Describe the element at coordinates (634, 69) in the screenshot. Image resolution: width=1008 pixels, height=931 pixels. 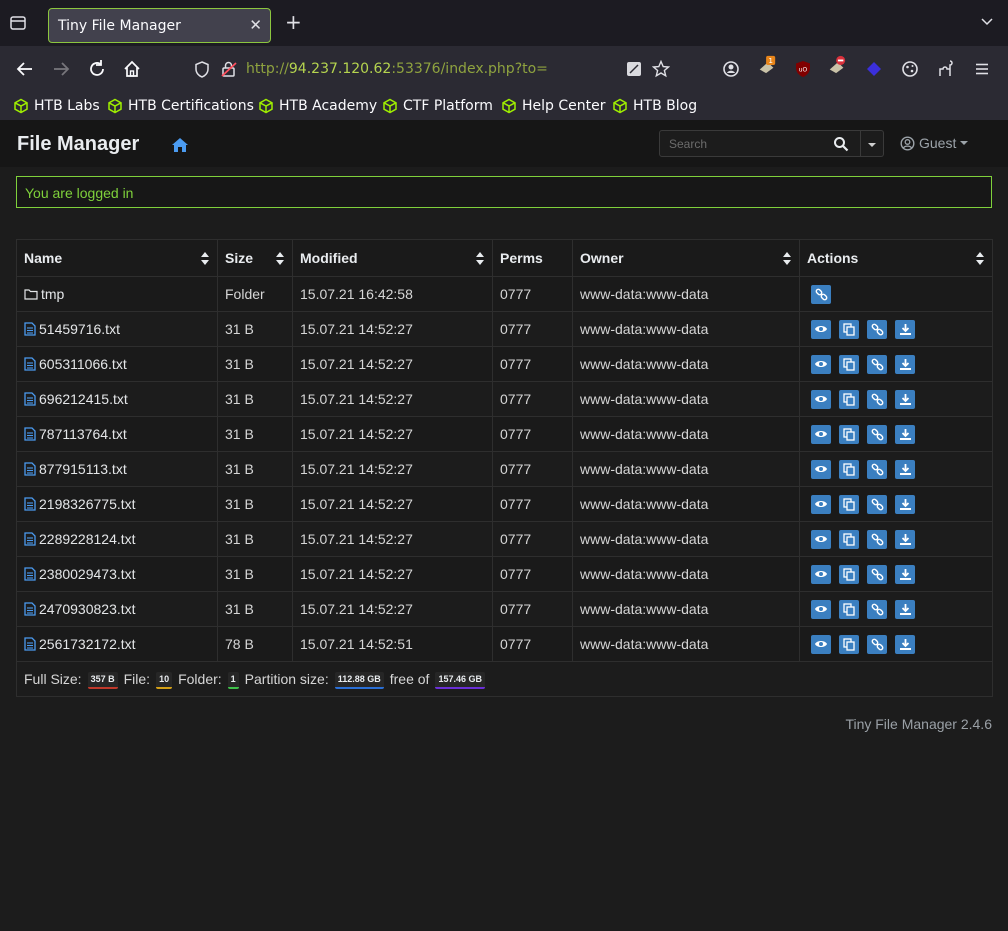
I see `reader-view-icon` at that location.